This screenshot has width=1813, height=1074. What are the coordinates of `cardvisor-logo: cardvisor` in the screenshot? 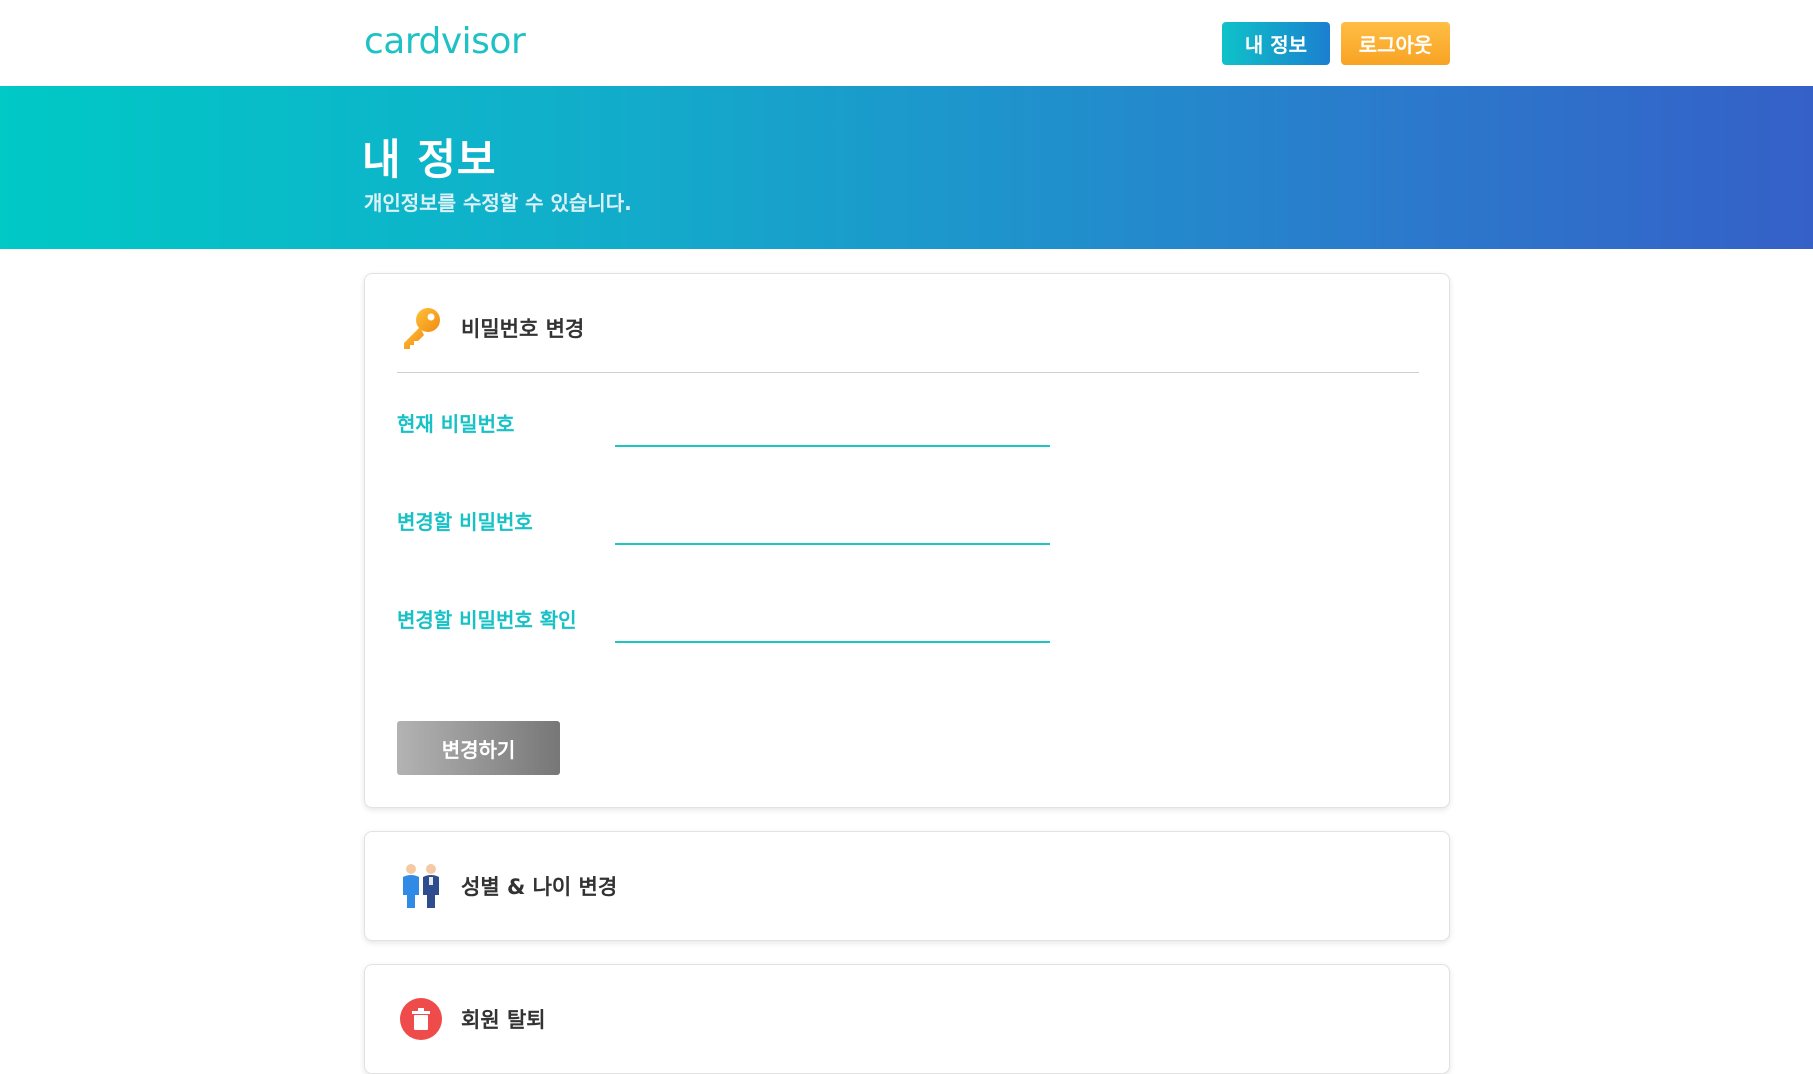 It's located at (445, 42).